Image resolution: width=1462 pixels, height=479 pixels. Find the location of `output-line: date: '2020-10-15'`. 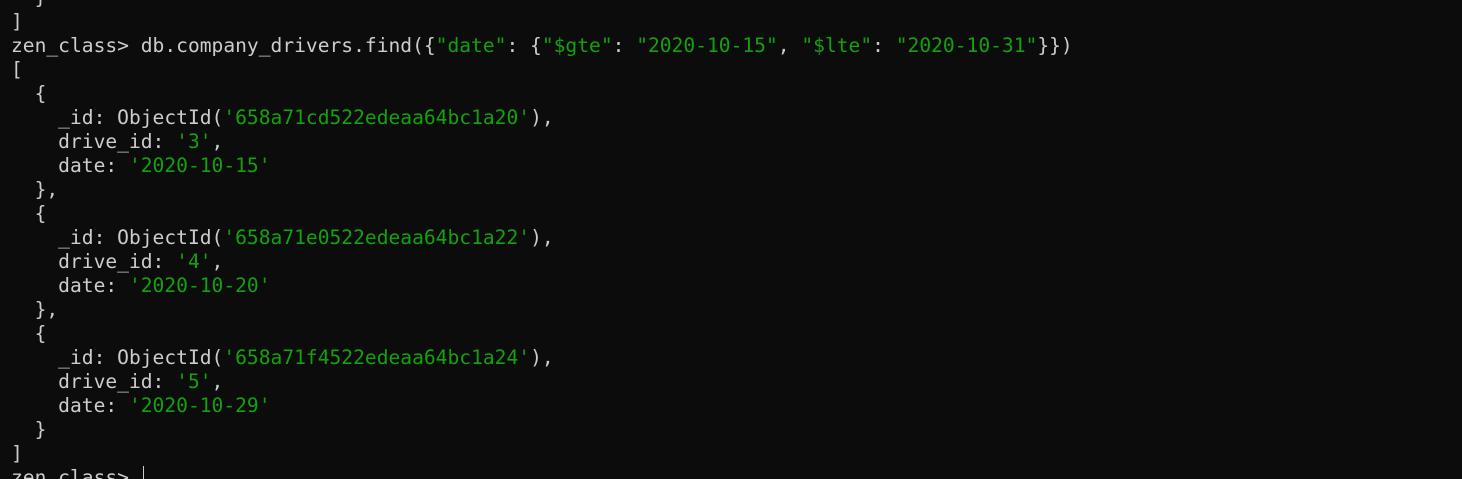

output-line: date: '2020-10-15' is located at coordinates (542, 166).